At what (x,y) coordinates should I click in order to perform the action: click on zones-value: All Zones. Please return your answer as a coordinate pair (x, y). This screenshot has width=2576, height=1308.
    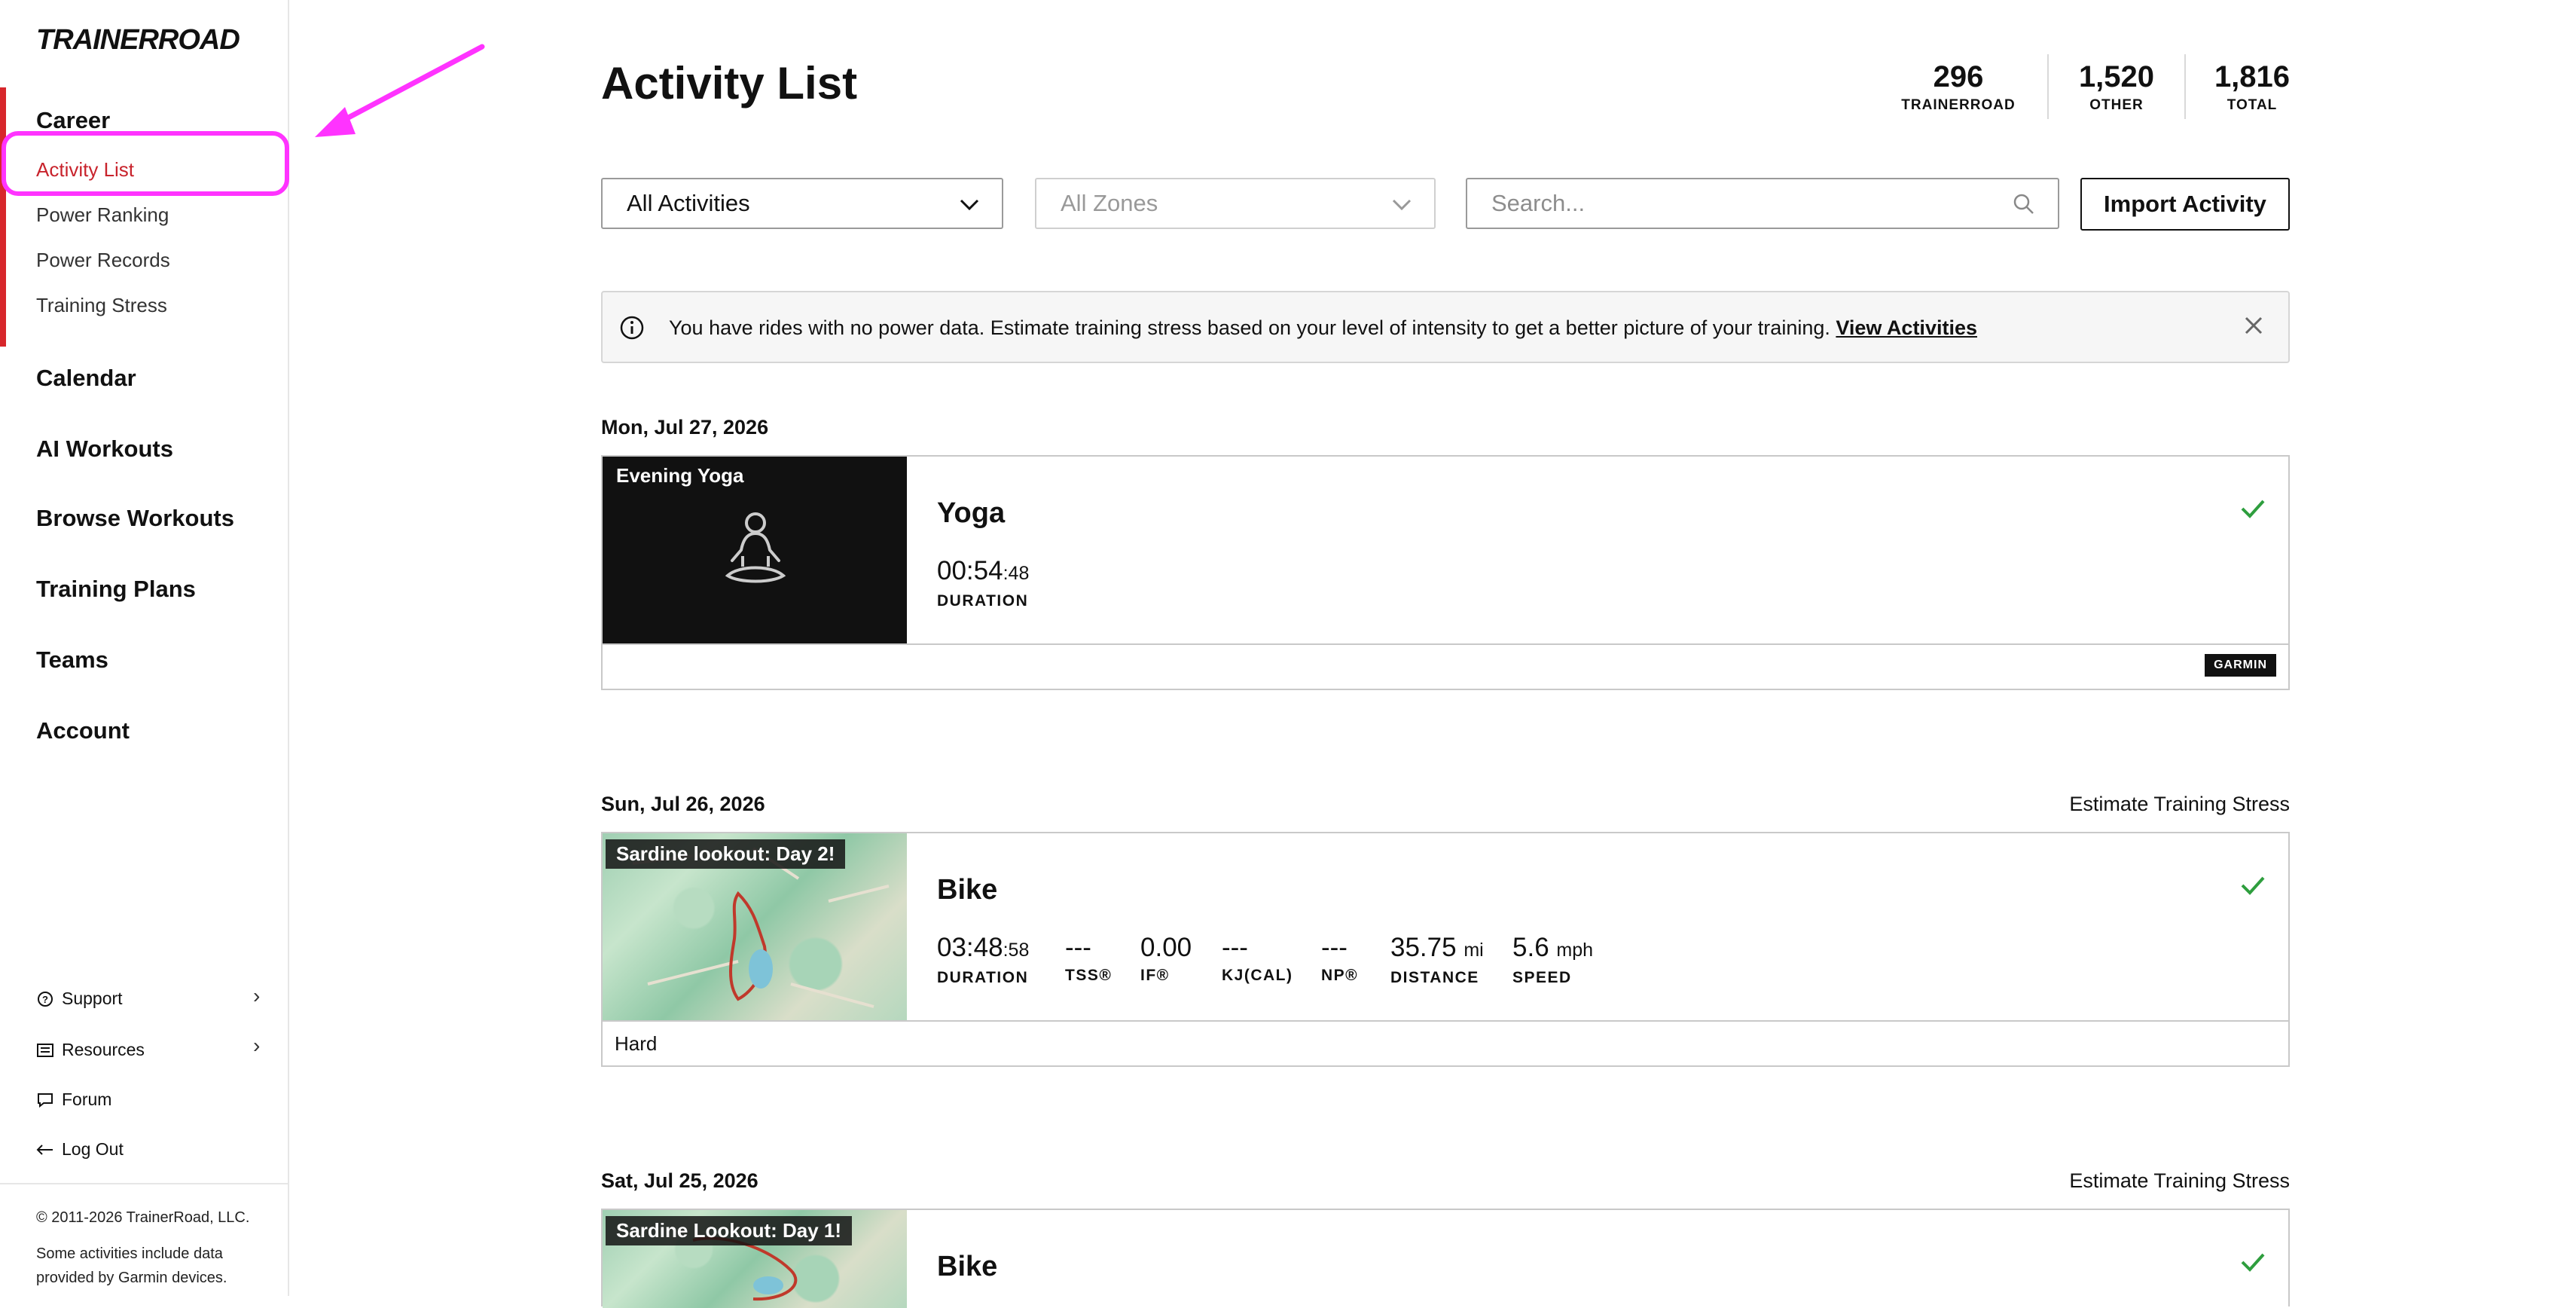
    Looking at the image, I should click on (1110, 203).